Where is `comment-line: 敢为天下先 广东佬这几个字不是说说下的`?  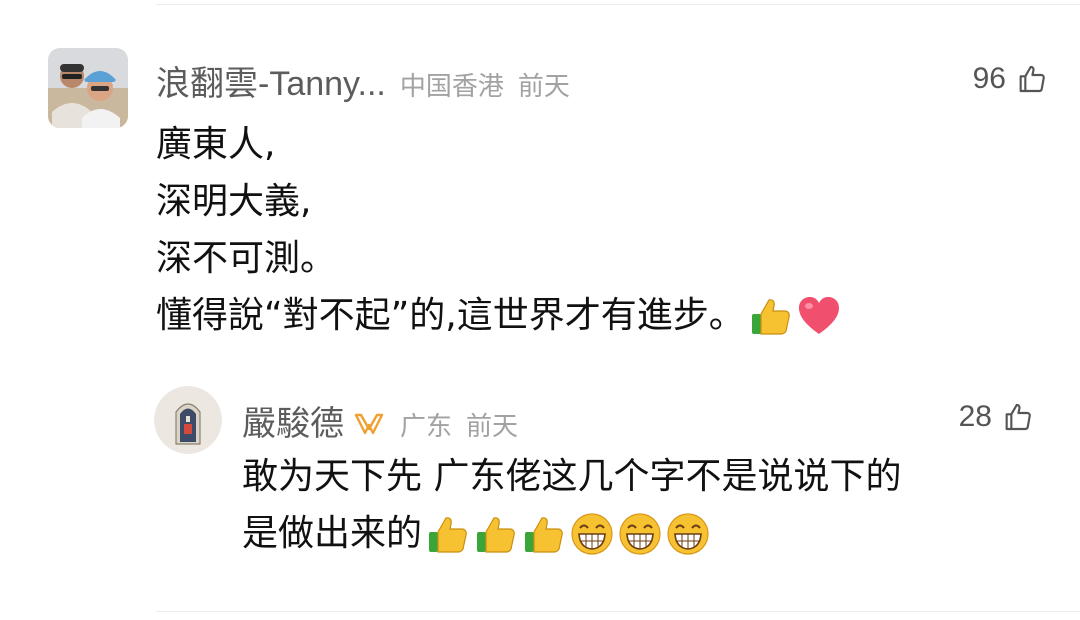
comment-line: 敢为天下先 广东佬这几个字不是说说下的 is located at coordinates (572, 476).